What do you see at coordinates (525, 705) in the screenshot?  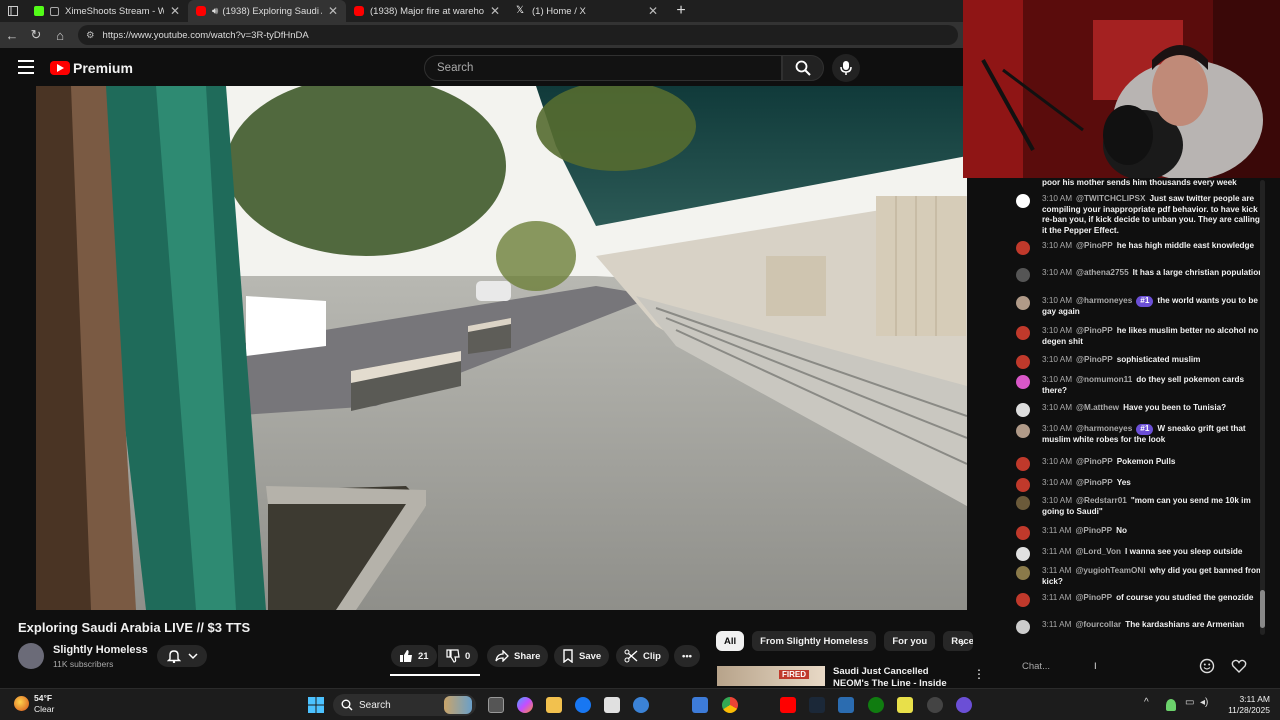 I see `copilot-icon` at bounding box center [525, 705].